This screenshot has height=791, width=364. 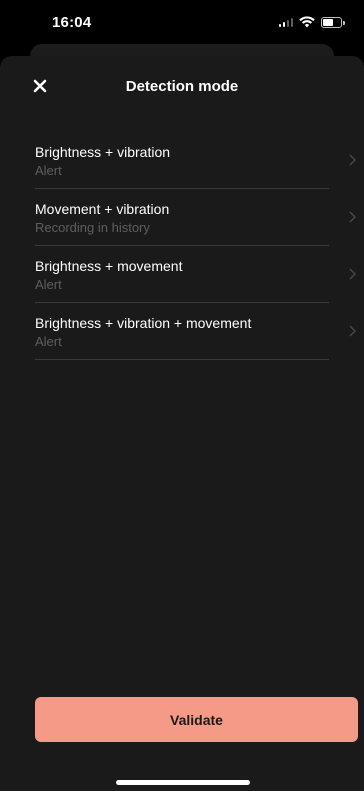 I want to click on close-button, so click(x=40, y=86).